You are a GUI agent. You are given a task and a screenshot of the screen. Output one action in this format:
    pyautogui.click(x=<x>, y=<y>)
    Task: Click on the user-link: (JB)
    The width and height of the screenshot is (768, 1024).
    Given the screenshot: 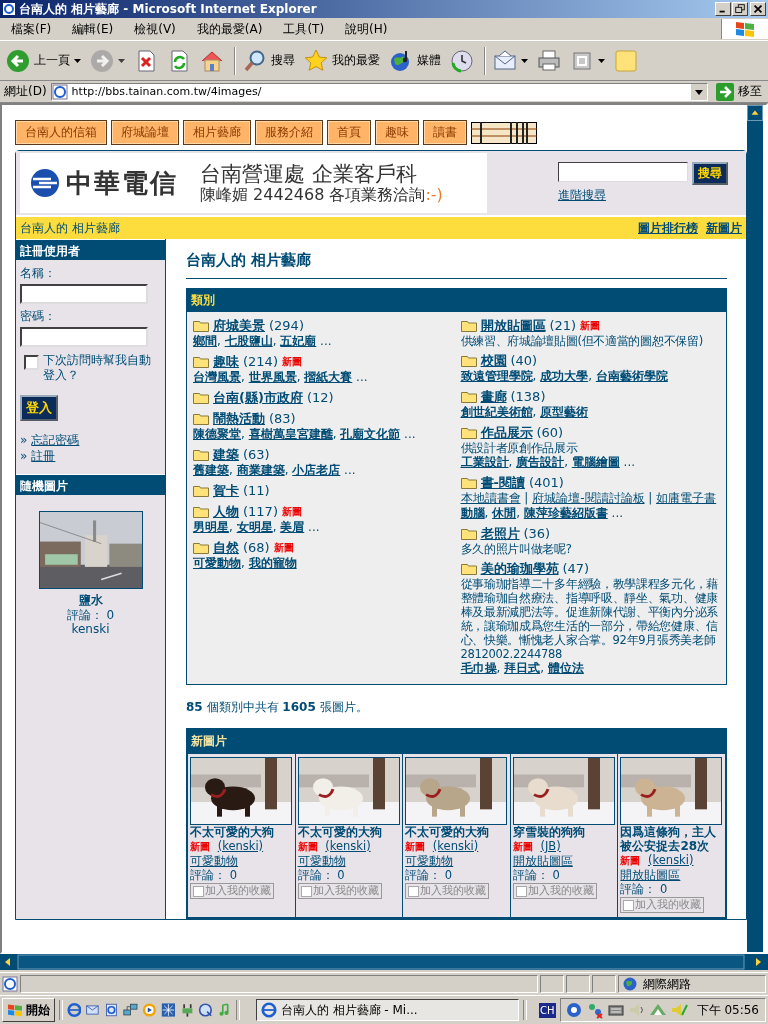 What is the action you would take?
    pyautogui.click(x=550, y=846)
    